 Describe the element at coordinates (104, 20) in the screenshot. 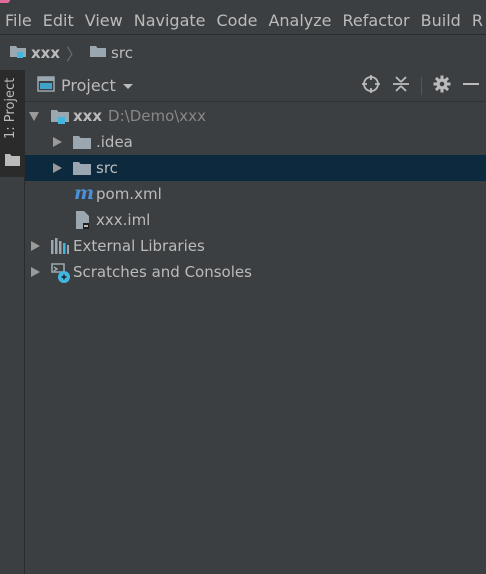

I see `menu-view: View` at that location.